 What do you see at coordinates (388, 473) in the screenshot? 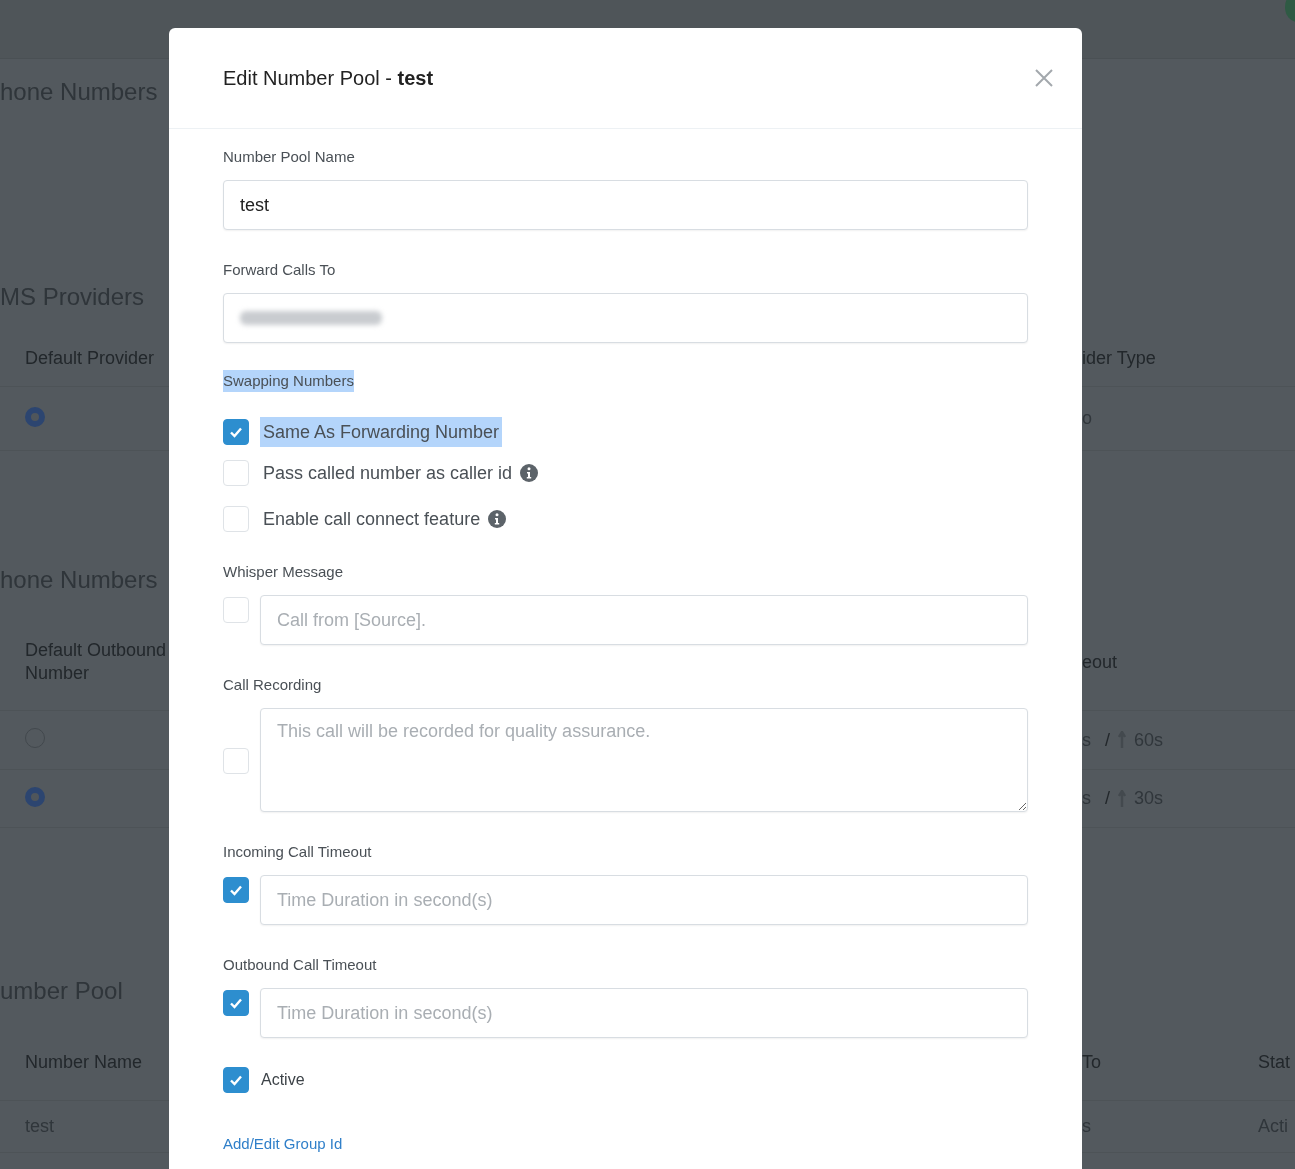
I see `option-label: Pass called number as caller id` at bounding box center [388, 473].